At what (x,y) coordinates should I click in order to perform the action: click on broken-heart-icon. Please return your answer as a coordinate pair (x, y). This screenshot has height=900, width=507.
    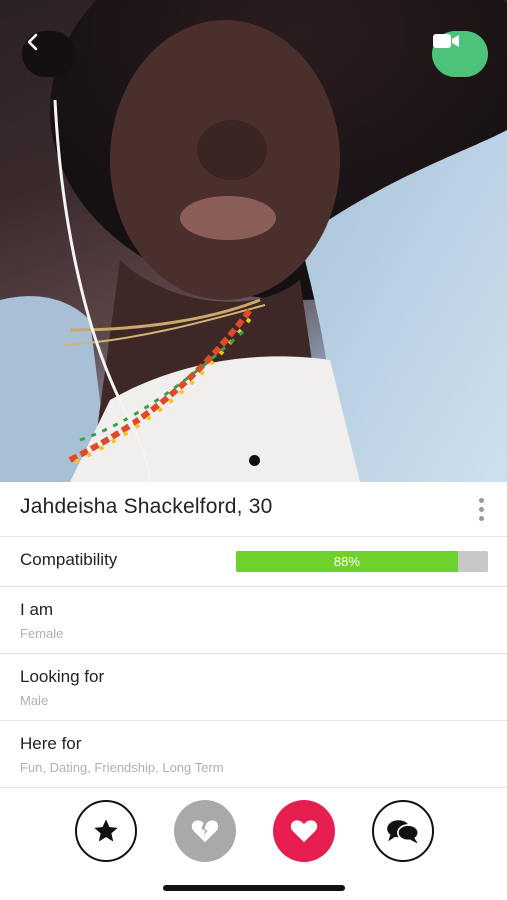
    Looking at the image, I should click on (205, 831).